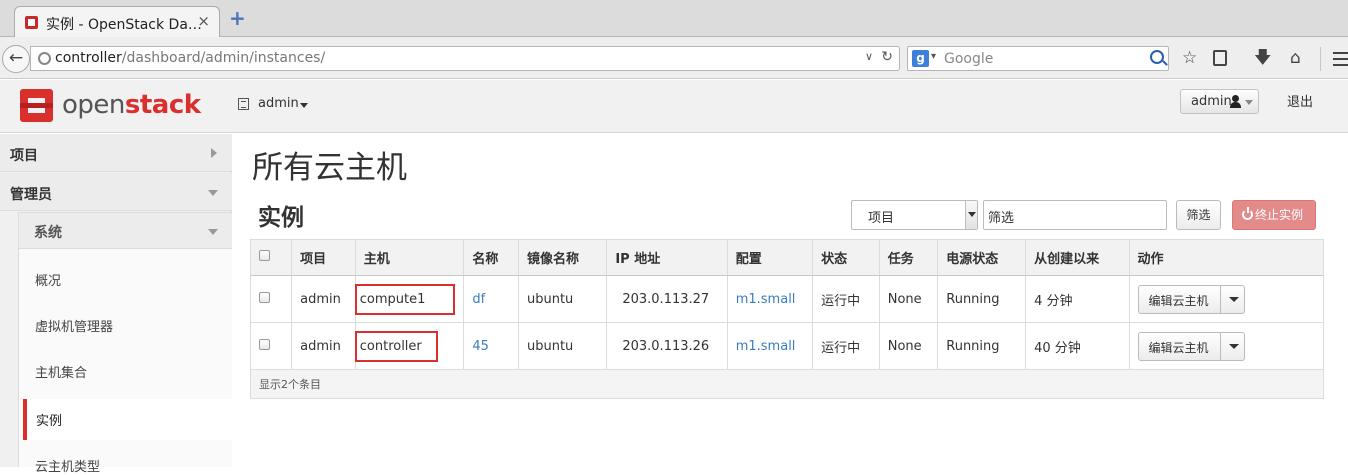 This screenshot has height=475, width=1348. Describe the element at coordinates (491, 346) in the screenshot. I see `cell-name: 45` at that location.